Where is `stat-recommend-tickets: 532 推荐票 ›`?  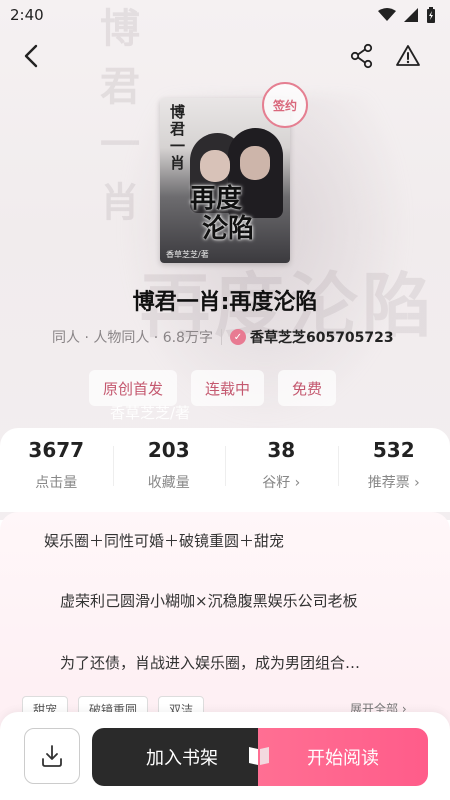
stat-recommend-tickets: 532 推荐票 › is located at coordinates (393, 470).